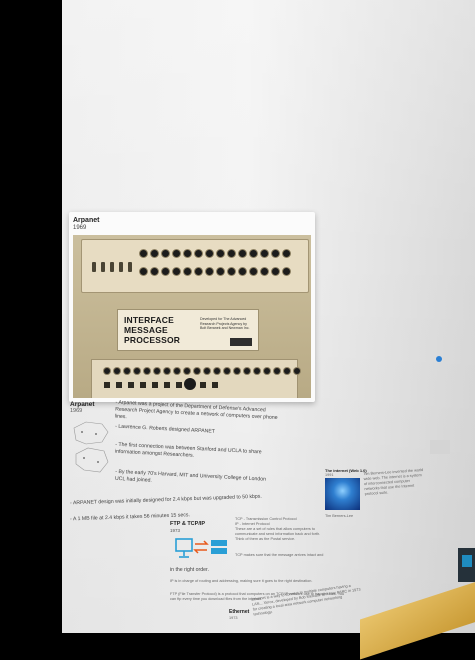  Describe the element at coordinates (195, 266) in the screenshot. I see `machine-top-panel` at that location.